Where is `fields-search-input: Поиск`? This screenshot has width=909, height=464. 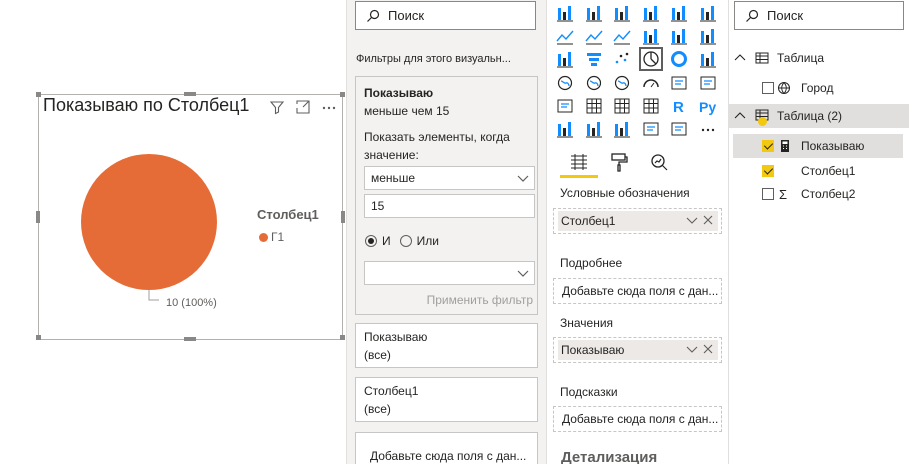 fields-search-input: Поиск is located at coordinates (819, 15).